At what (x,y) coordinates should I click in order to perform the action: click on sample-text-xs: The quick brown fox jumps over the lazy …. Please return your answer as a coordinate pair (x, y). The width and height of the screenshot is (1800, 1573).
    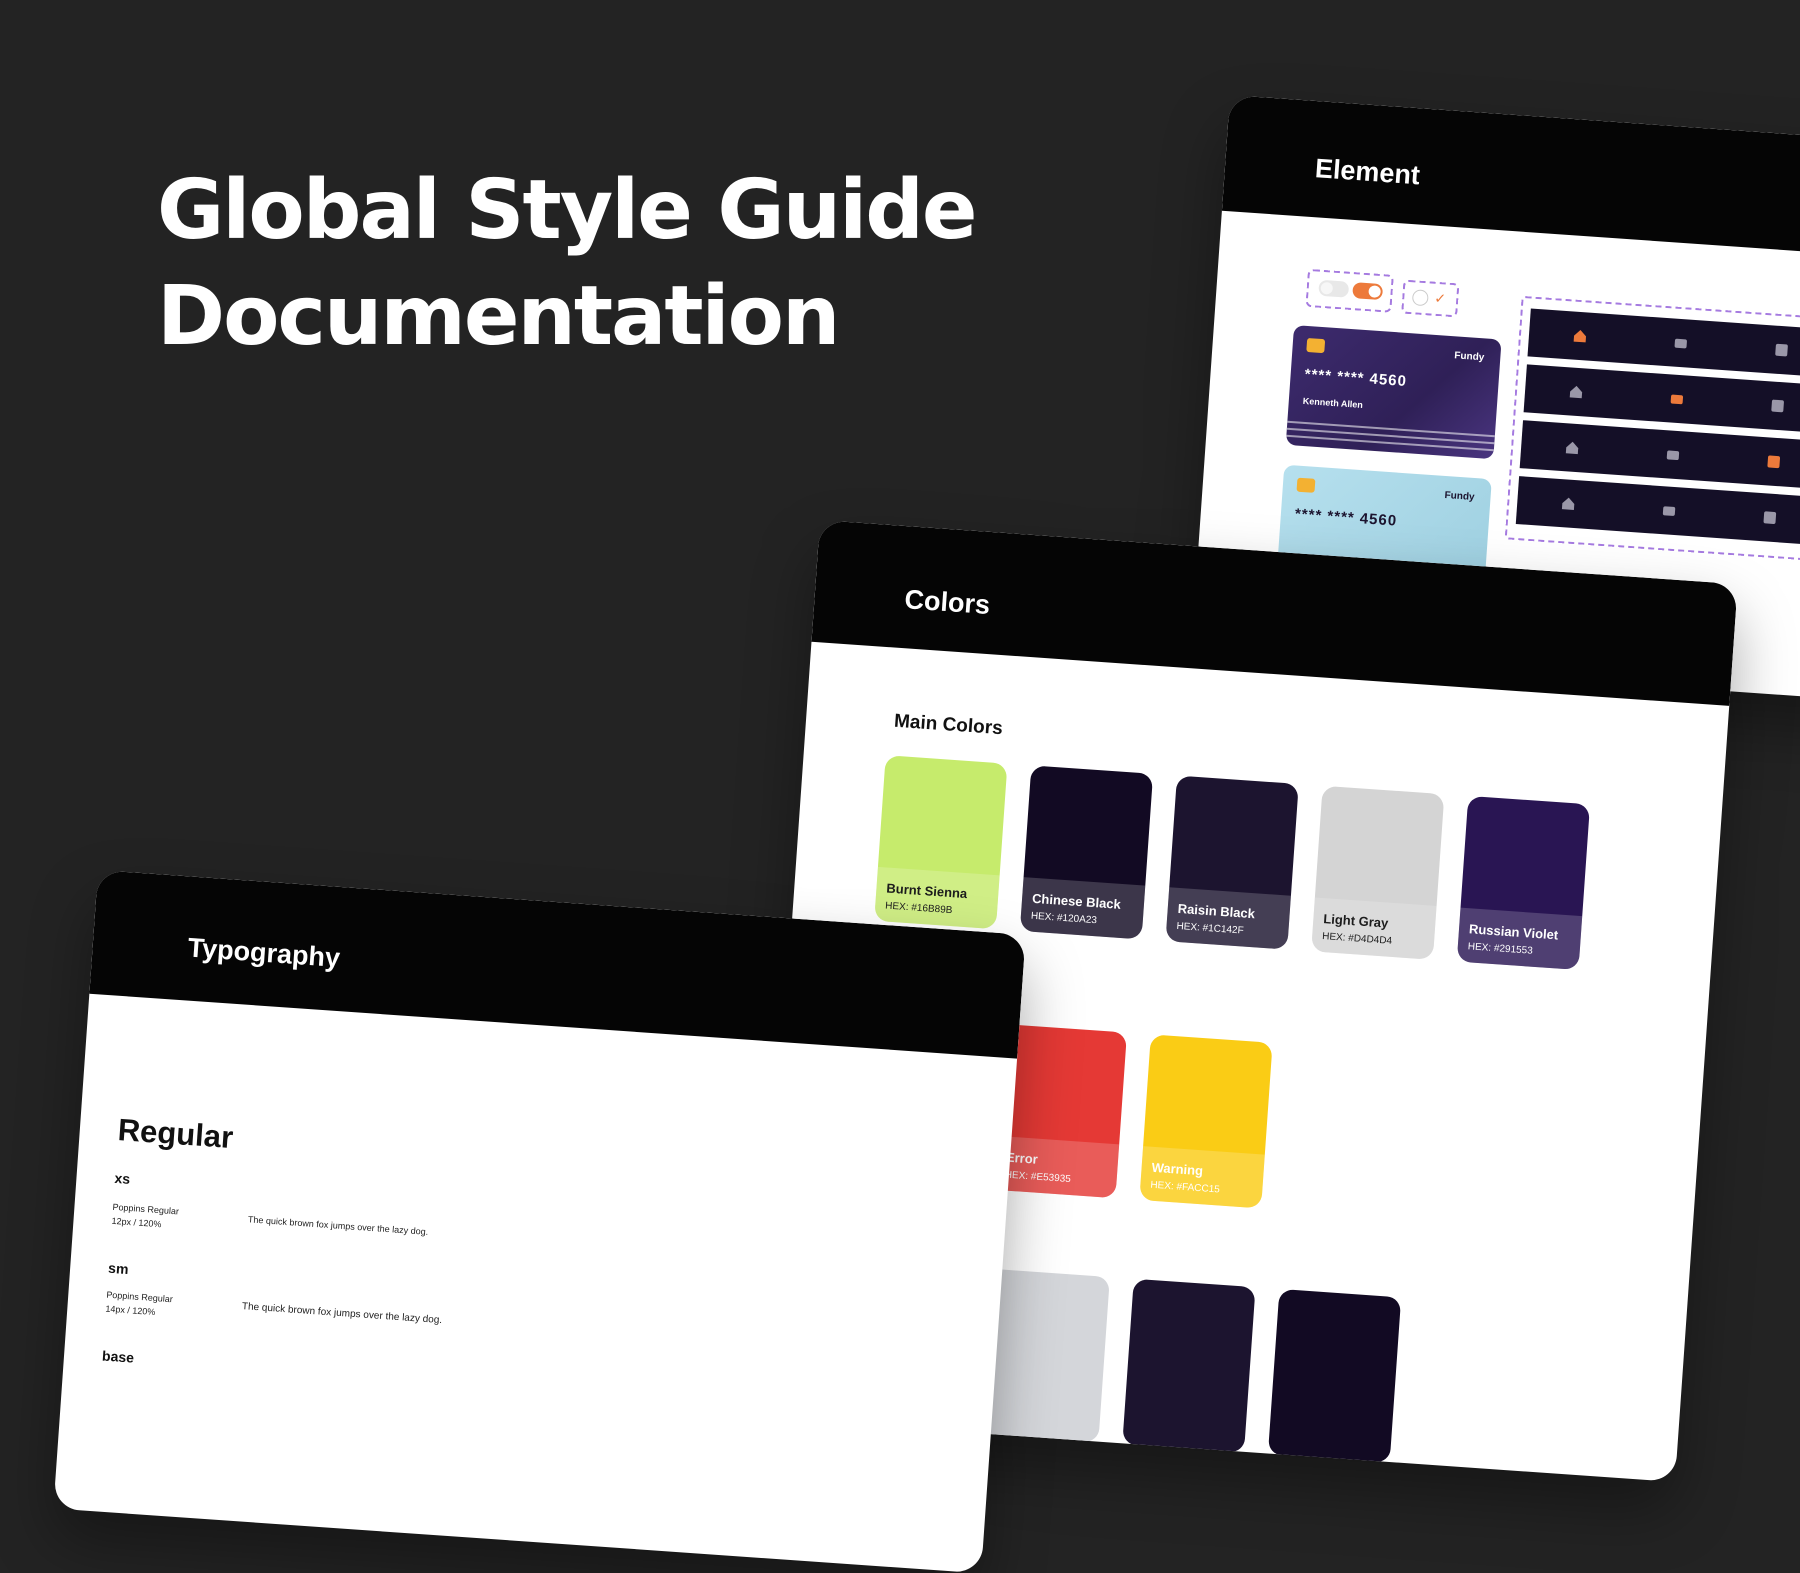
    Looking at the image, I should click on (338, 1225).